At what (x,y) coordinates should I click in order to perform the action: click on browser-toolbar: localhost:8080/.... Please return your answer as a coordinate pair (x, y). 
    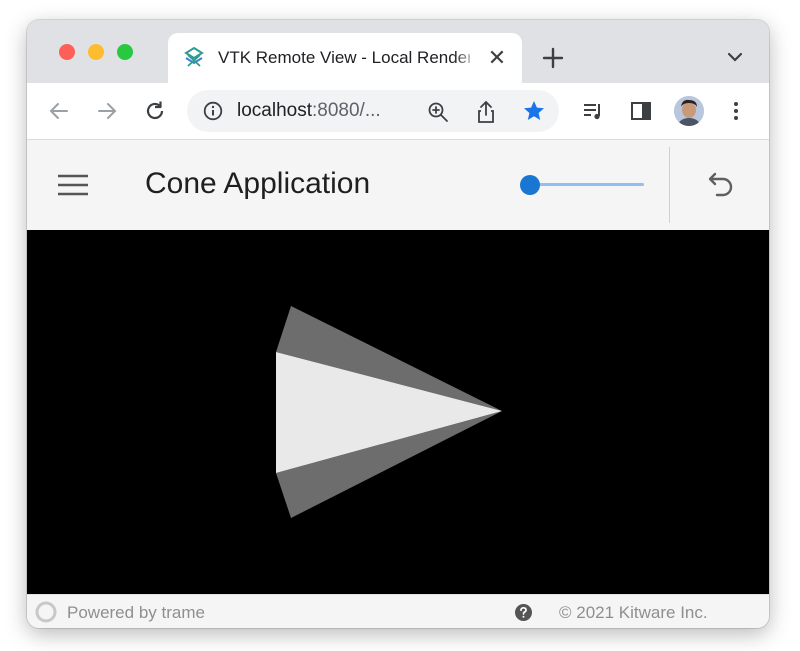
    Looking at the image, I should click on (398, 111).